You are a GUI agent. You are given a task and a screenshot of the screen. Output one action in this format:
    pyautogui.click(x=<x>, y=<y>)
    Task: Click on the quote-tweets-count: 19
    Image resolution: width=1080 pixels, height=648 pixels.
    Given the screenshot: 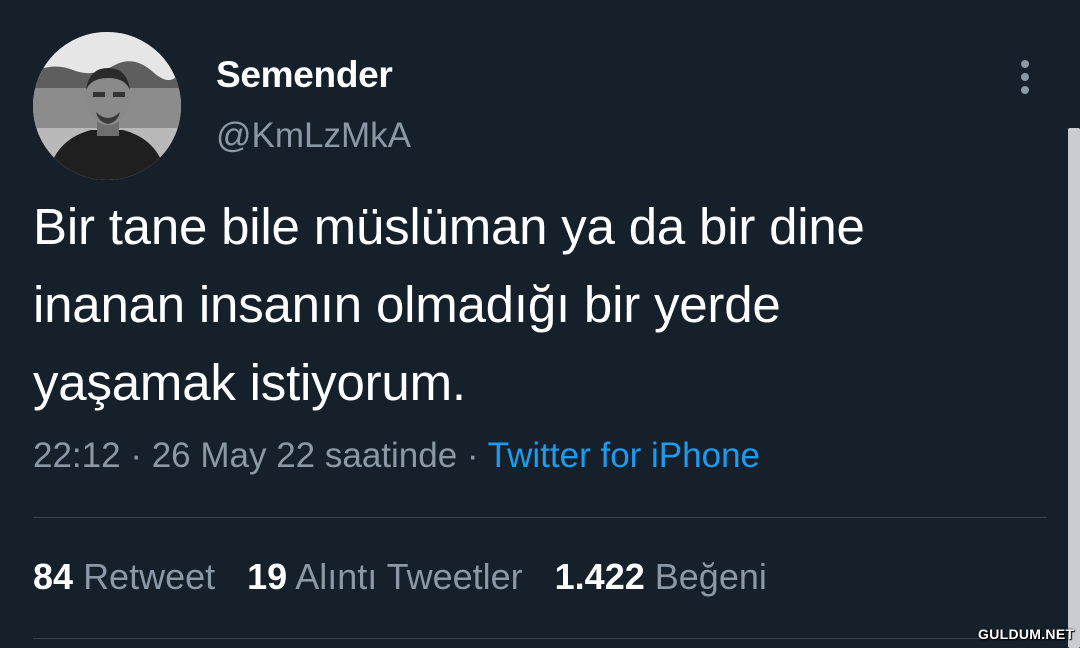 What is the action you would take?
    pyautogui.click(x=267, y=576)
    